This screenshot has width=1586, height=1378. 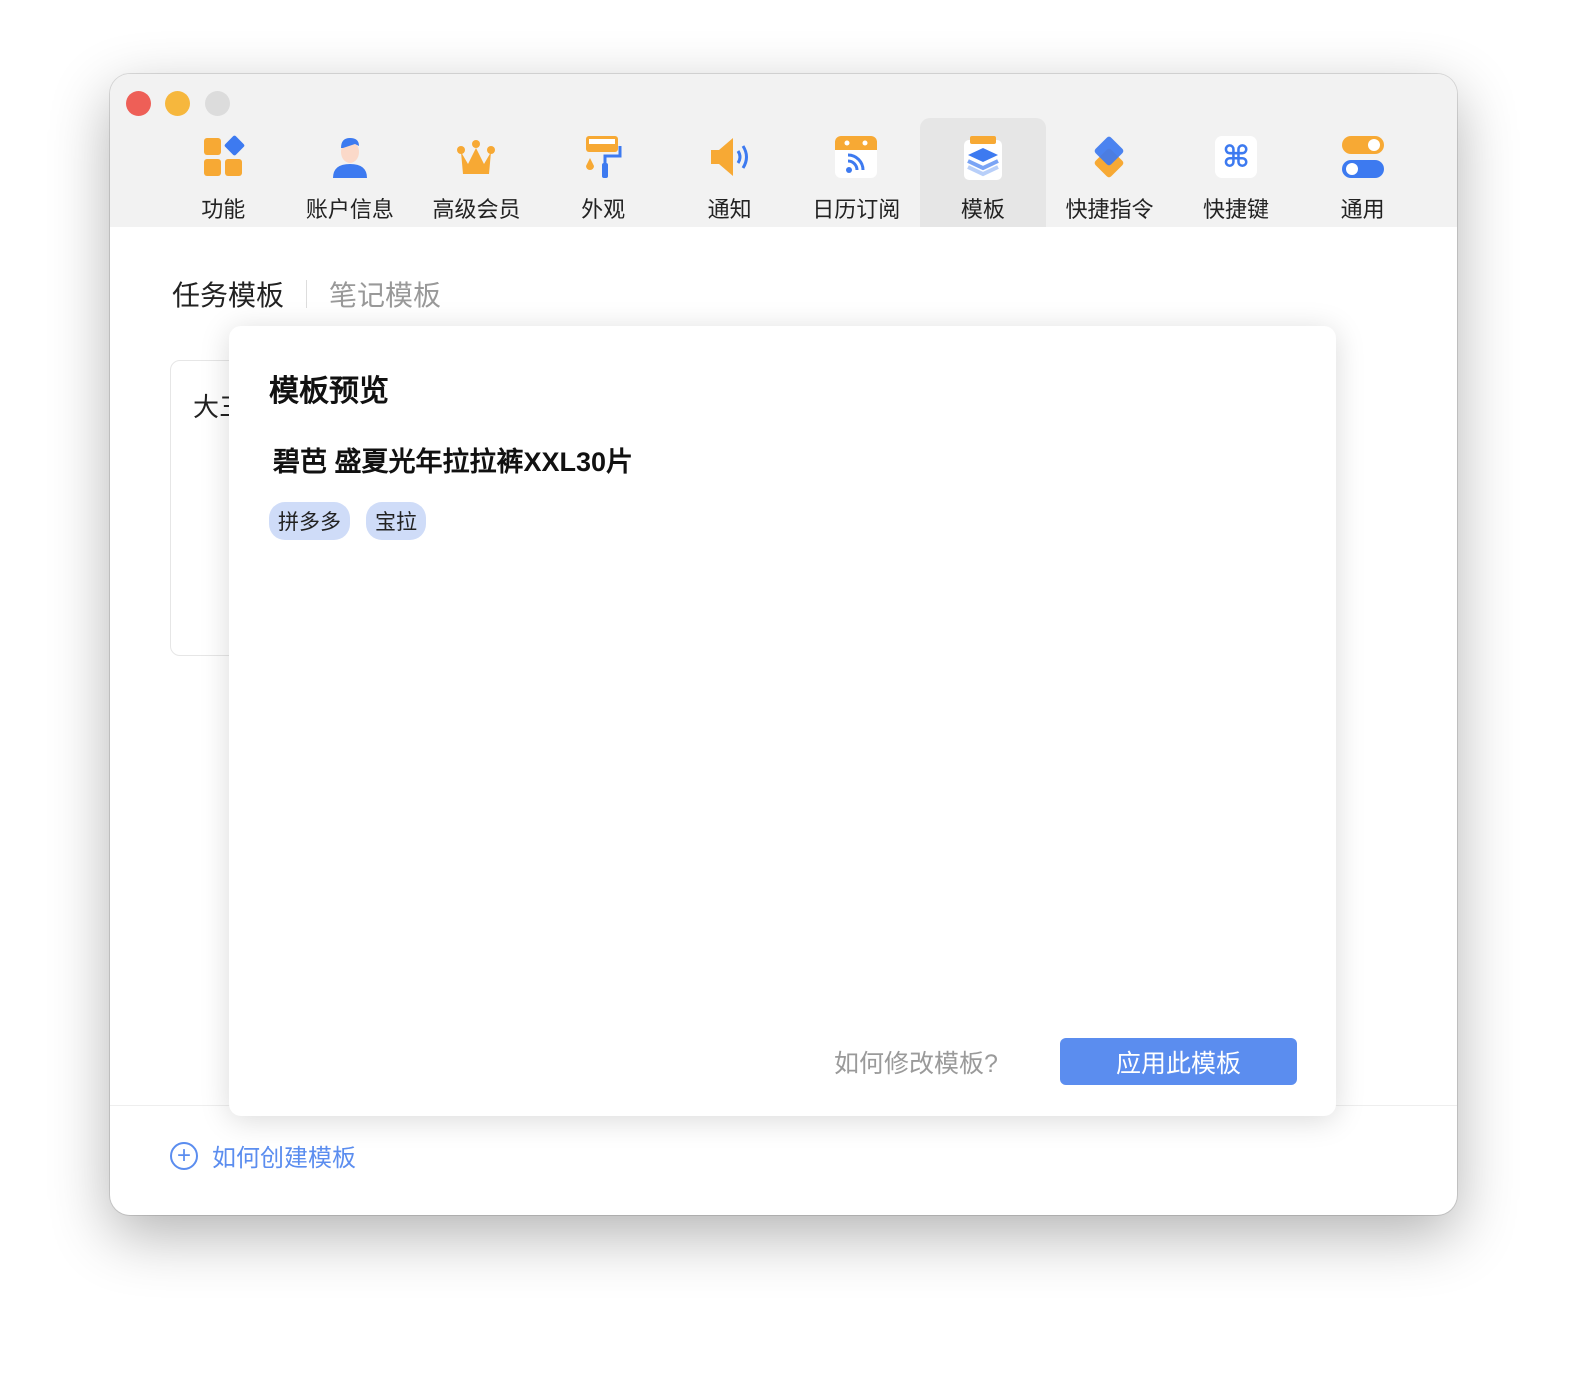 I want to click on close-button, so click(x=138, y=103).